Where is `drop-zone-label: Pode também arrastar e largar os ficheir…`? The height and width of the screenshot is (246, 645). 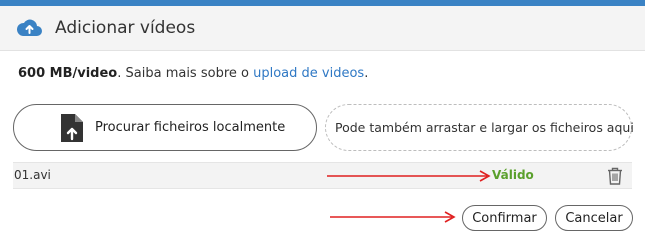 drop-zone-label: Pode também arrastar e largar os ficheir… is located at coordinates (484, 127).